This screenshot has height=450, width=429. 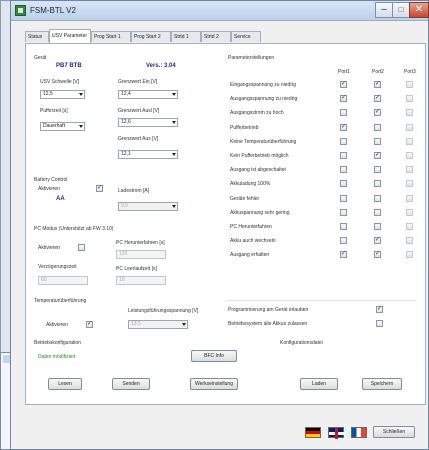 What do you see at coordinates (62, 126) in the screenshot?
I see `pufferzeit-select: Dauerhaft` at bounding box center [62, 126].